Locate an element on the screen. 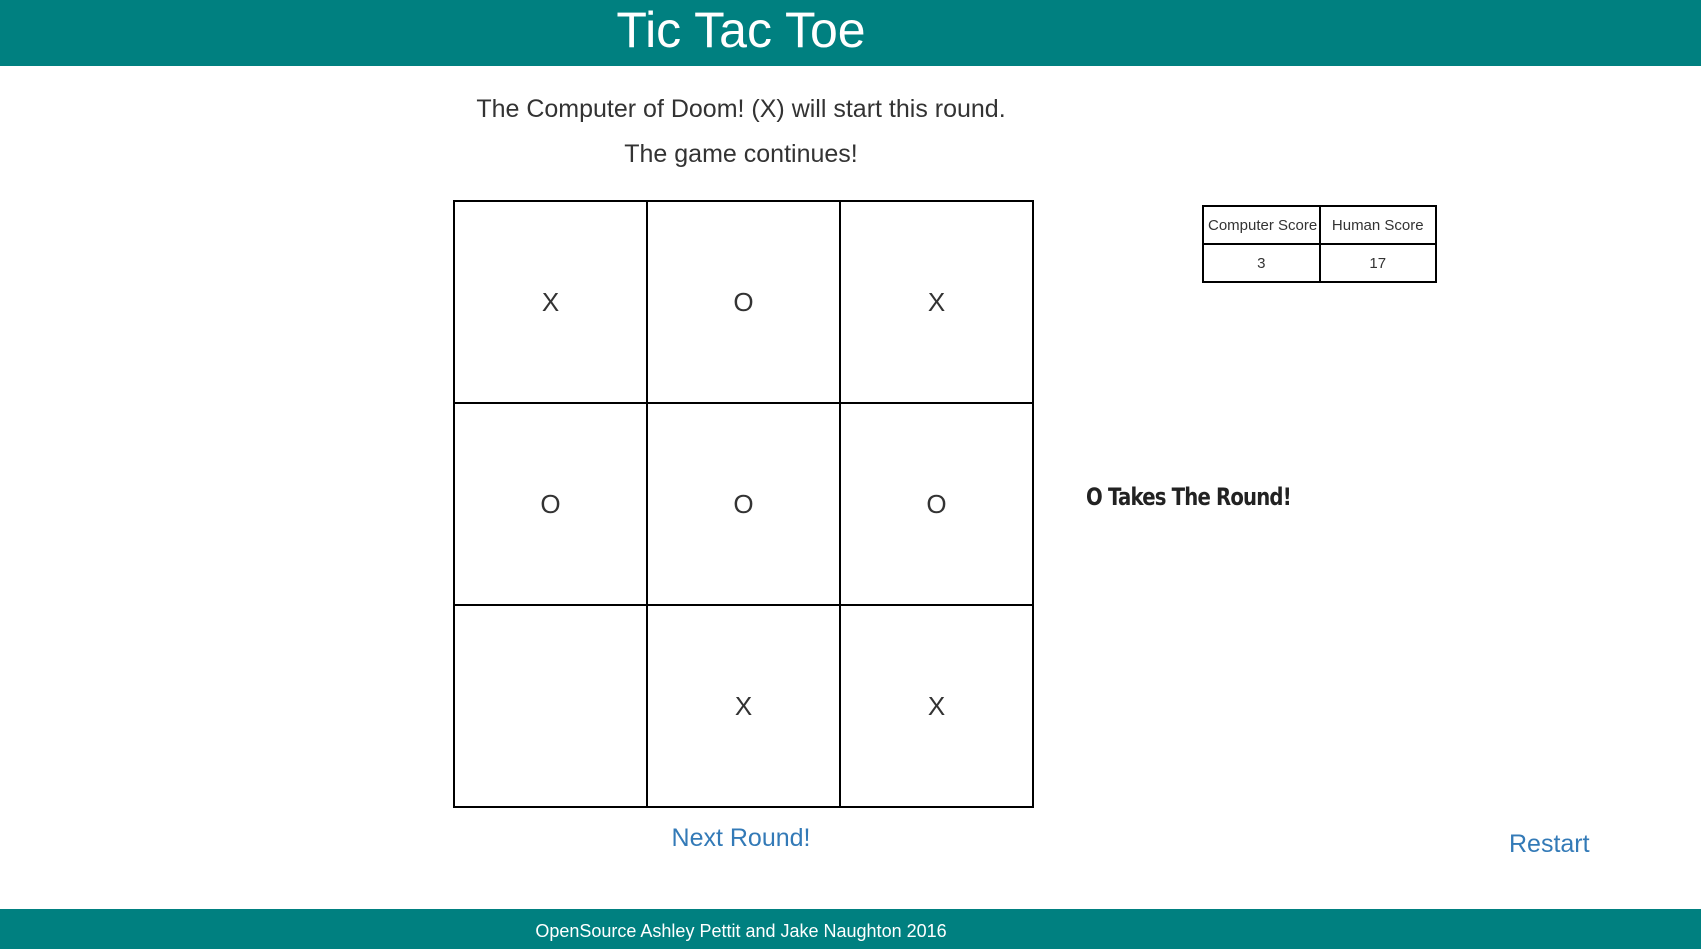 The image size is (1701, 949). board-cell-0-1: O is located at coordinates (743, 302).